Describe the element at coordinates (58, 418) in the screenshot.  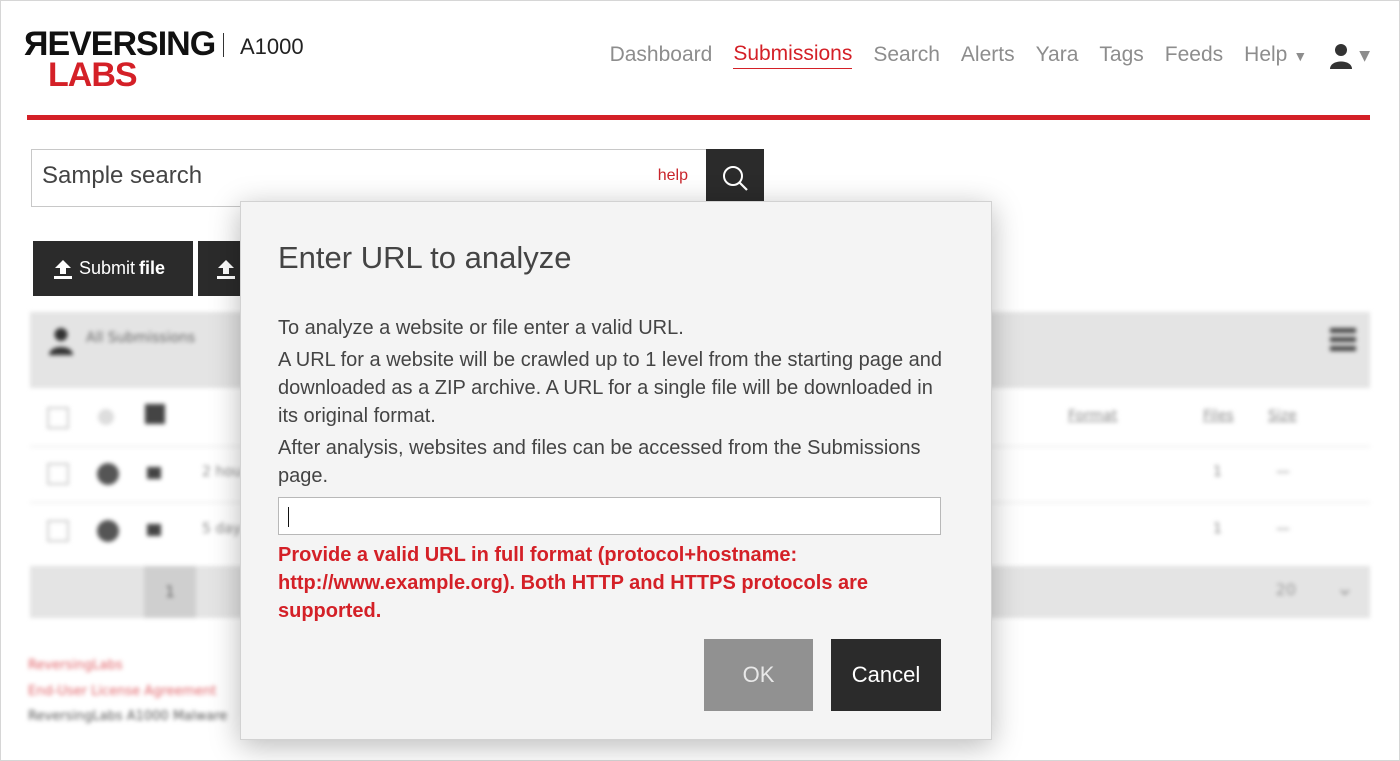
I see `select-all-checkbox` at that location.